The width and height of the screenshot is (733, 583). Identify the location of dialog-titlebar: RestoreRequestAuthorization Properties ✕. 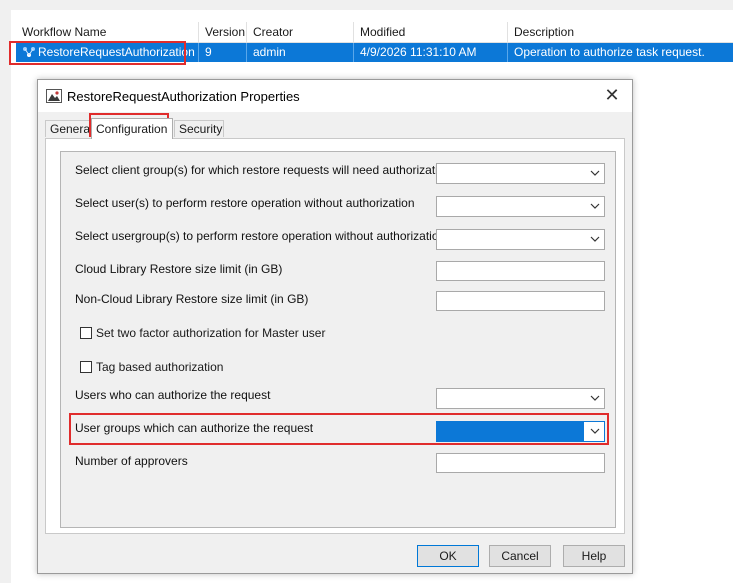
(335, 96).